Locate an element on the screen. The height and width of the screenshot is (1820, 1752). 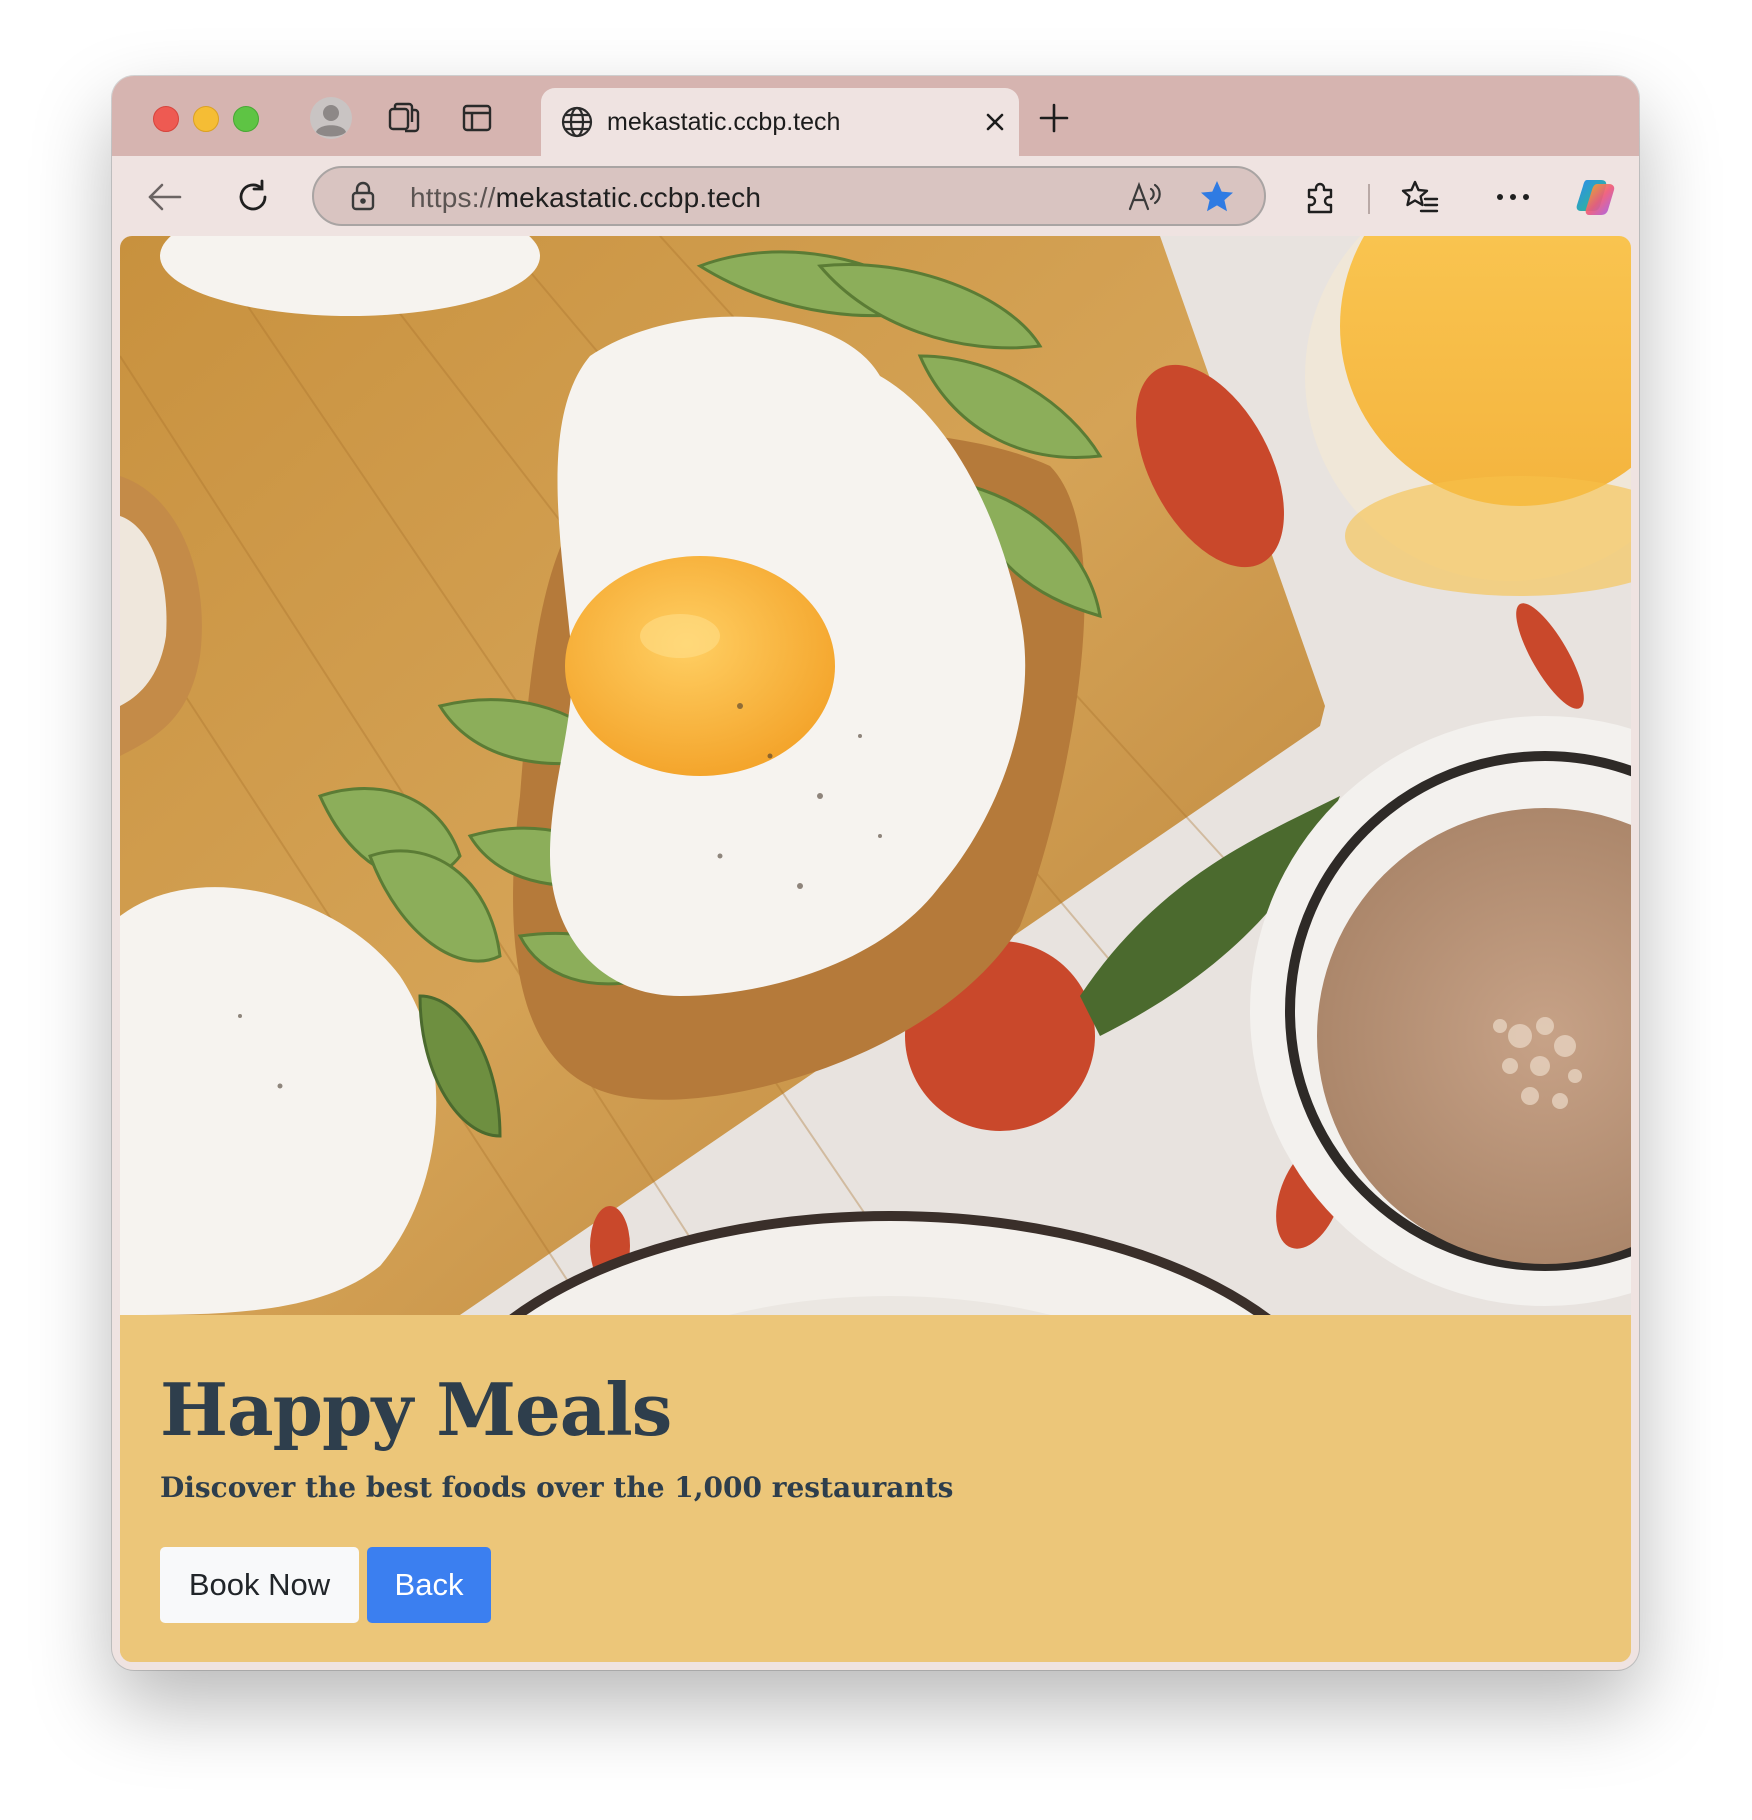
favorites-list-icon is located at coordinates (1420, 197).